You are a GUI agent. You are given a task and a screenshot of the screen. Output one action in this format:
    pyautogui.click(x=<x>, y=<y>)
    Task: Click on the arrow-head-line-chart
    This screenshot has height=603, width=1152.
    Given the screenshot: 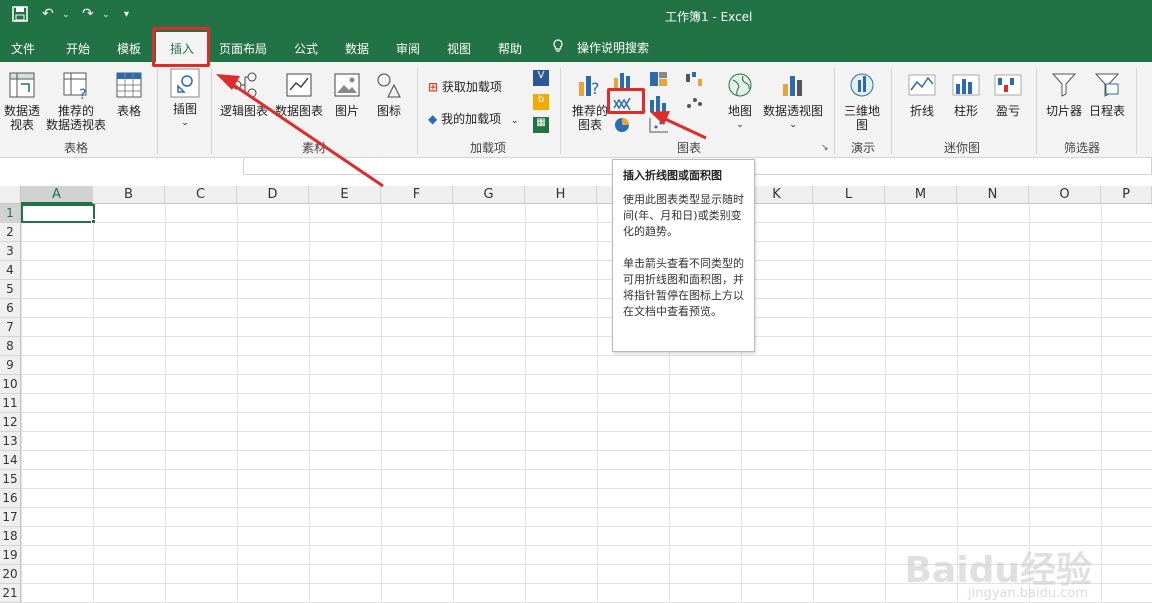 What is the action you would take?
    pyautogui.click(x=660, y=118)
    